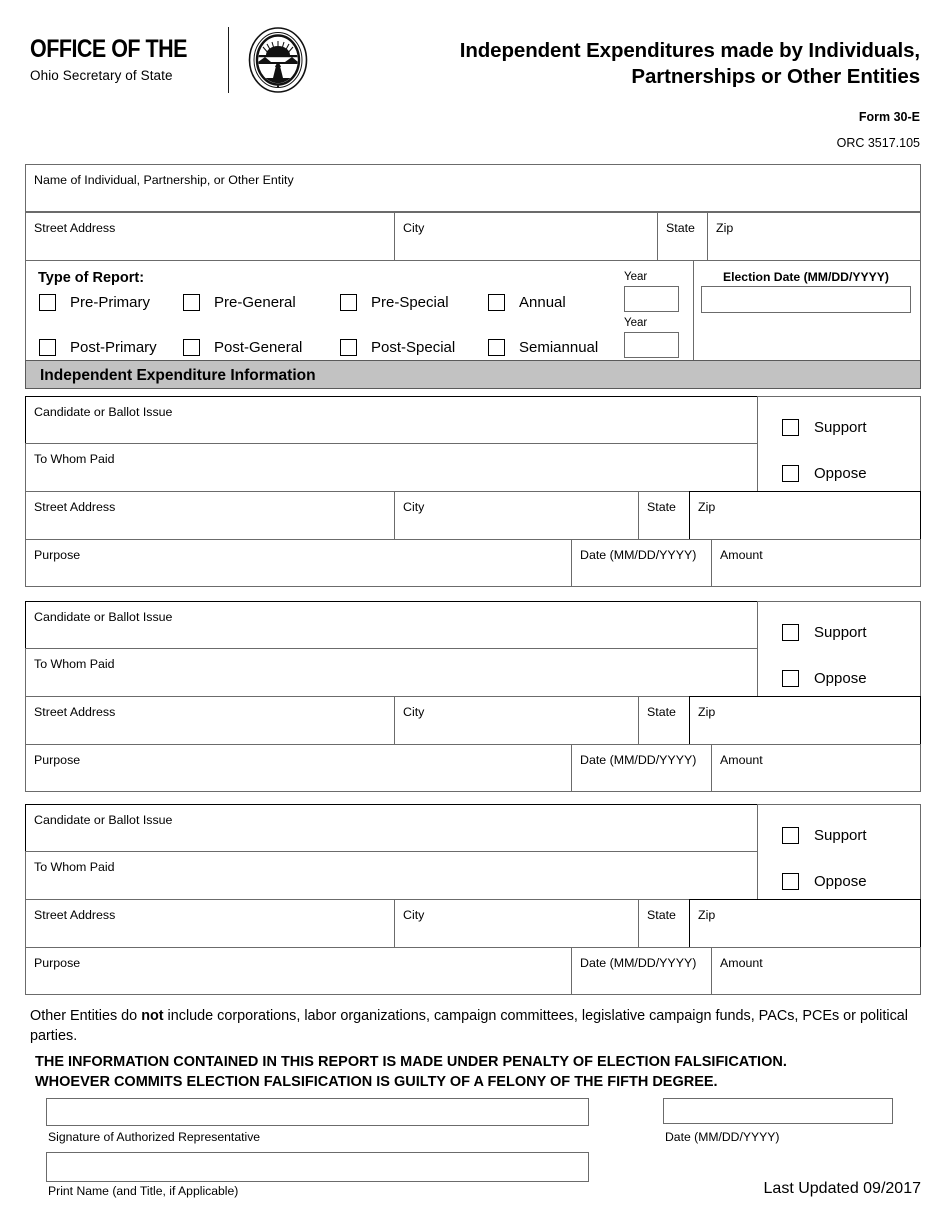  What do you see at coordinates (57, 760) in the screenshot?
I see `purpose-label-2: Purpose` at bounding box center [57, 760].